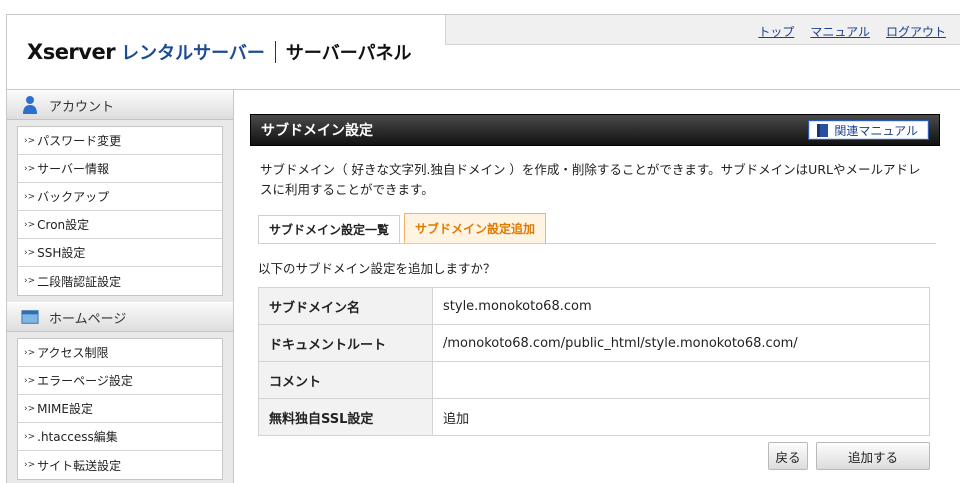 This screenshot has width=960, height=483. I want to click on sidebar-item-label: エラーページ設定, so click(85, 381).